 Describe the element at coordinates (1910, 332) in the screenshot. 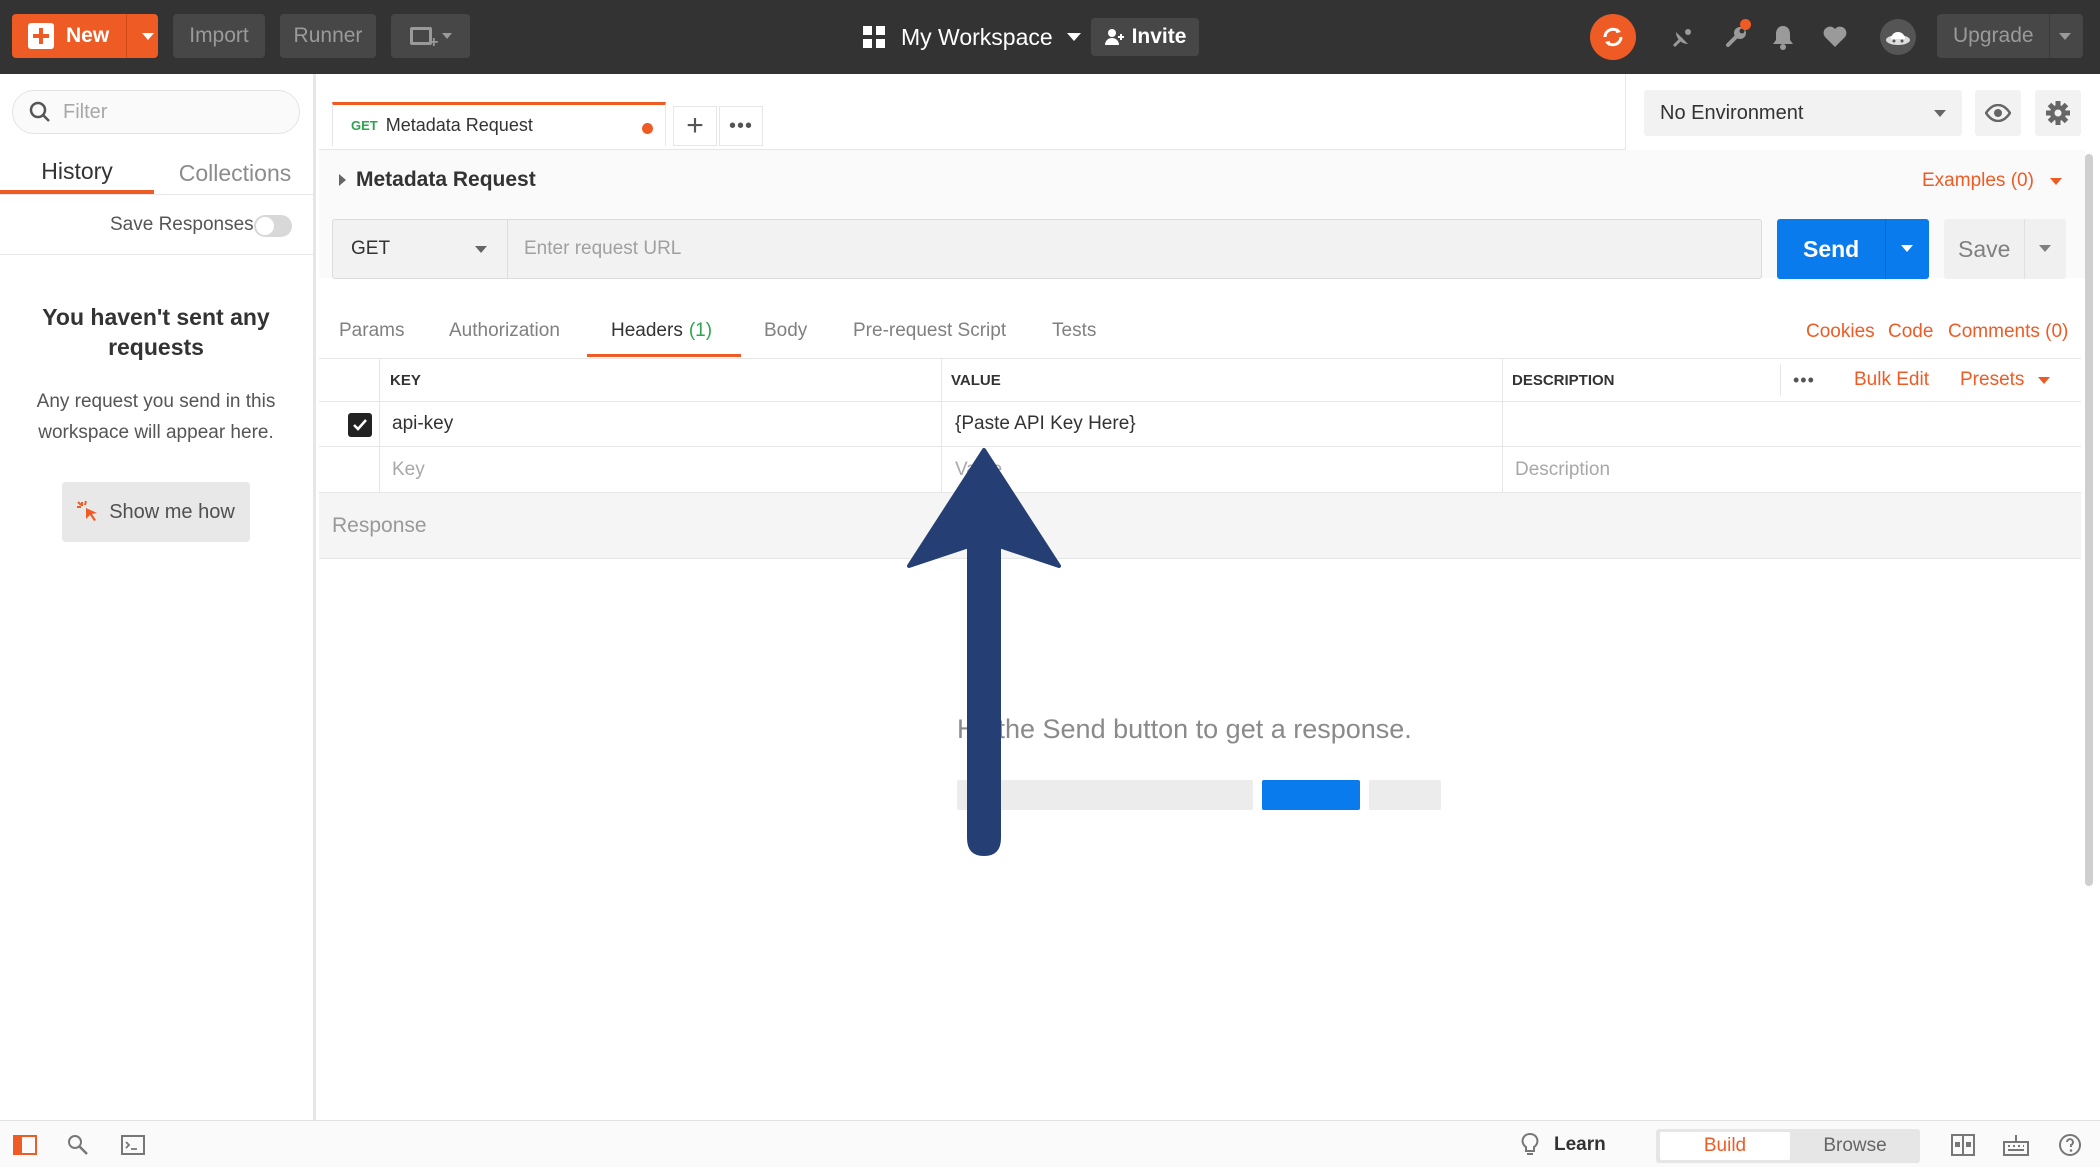

I see `code-link: Code` at that location.